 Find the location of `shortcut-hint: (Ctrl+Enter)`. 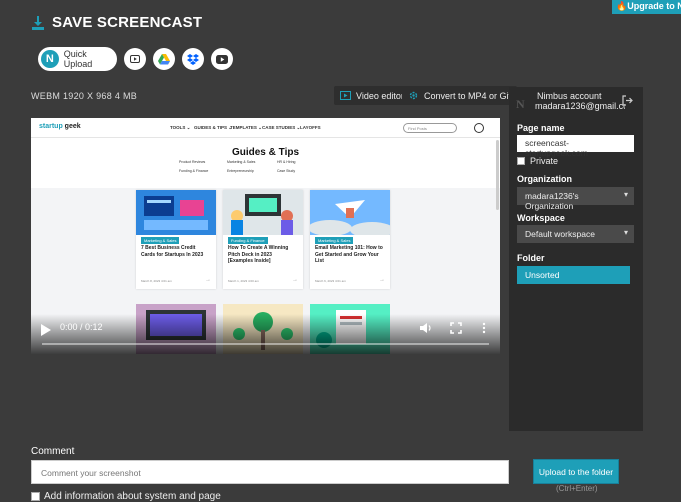

shortcut-hint: (Ctrl+Enter) is located at coordinates (577, 488).